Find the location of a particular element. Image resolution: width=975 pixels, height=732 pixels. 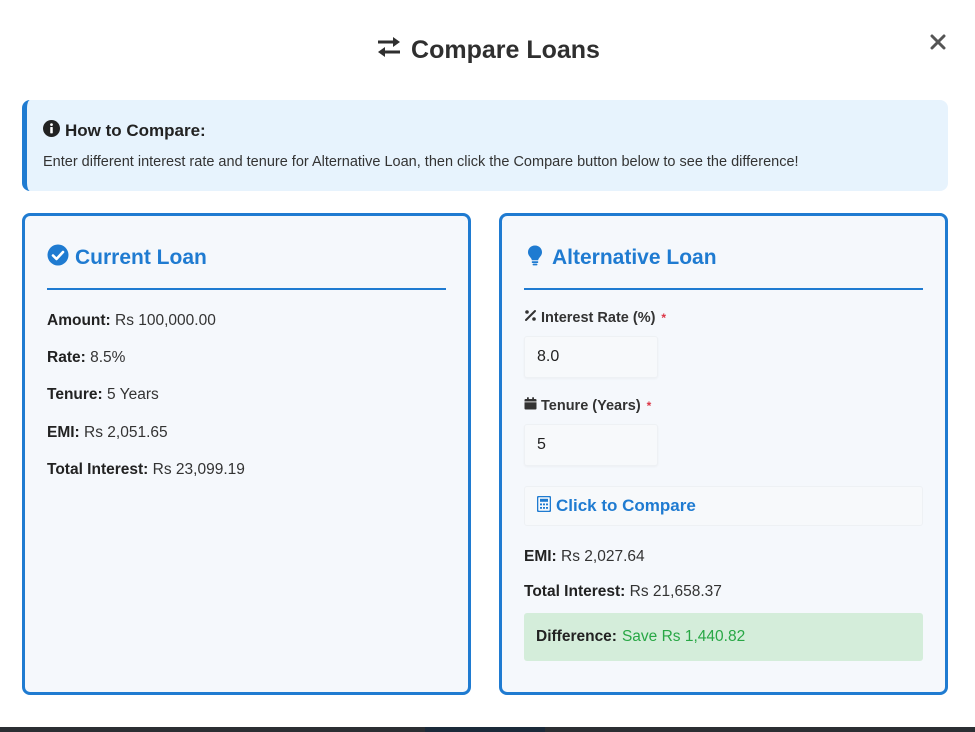

calculator-icon is located at coordinates (544, 506).